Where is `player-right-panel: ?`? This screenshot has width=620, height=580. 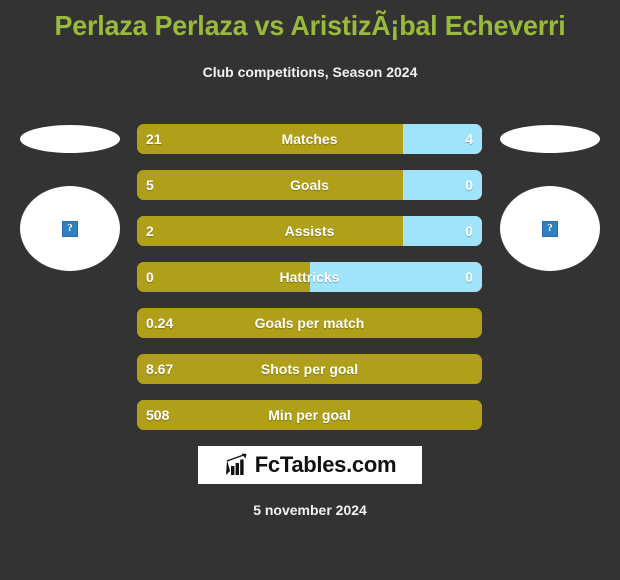 player-right-panel: ? is located at coordinates (550, 194).